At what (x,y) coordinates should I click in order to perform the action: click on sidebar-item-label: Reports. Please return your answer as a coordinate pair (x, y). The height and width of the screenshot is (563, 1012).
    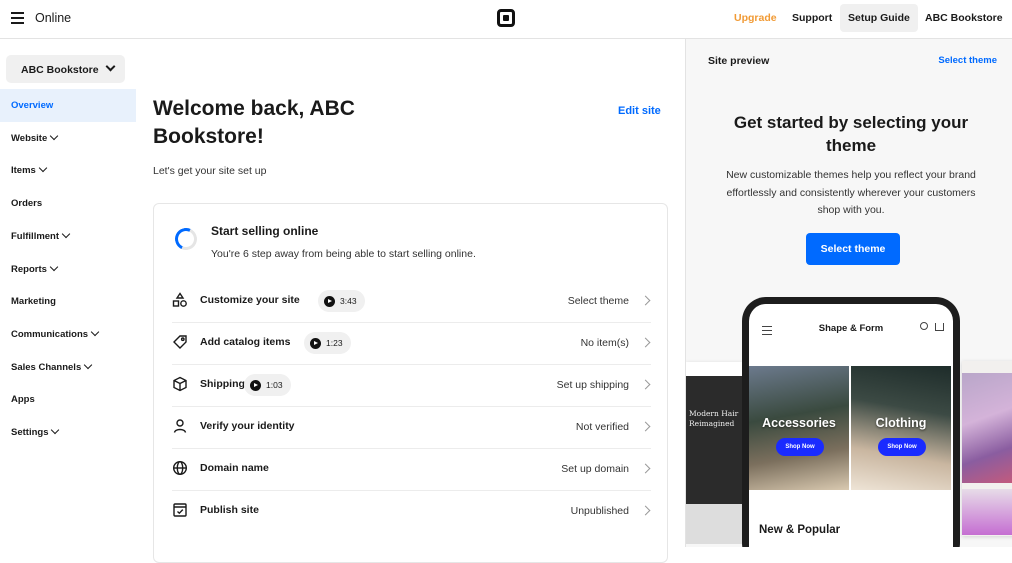
    Looking at the image, I should click on (29, 269).